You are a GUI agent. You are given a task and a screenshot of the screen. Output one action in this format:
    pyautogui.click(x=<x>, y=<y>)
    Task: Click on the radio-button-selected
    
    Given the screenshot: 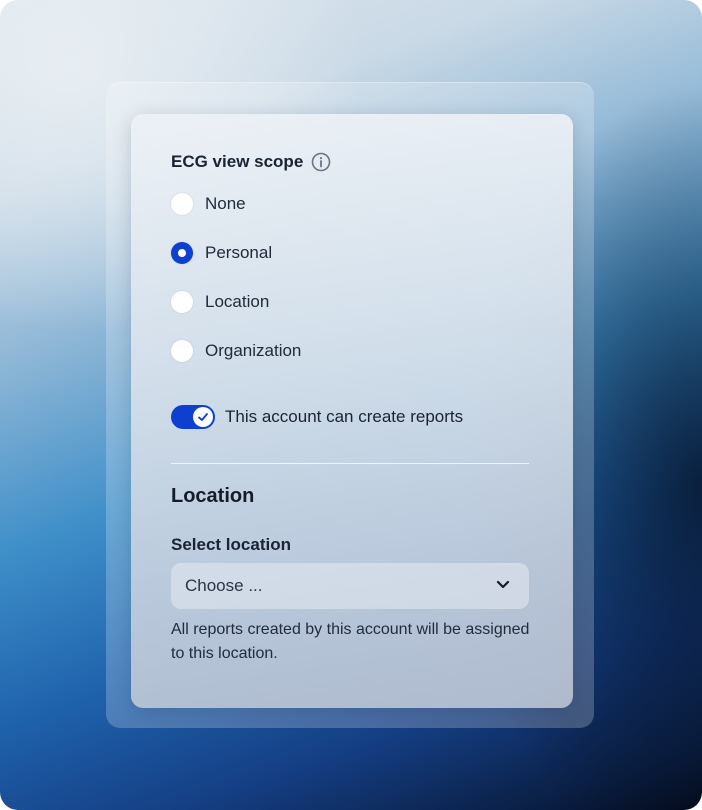 What is the action you would take?
    pyautogui.click(x=182, y=253)
    